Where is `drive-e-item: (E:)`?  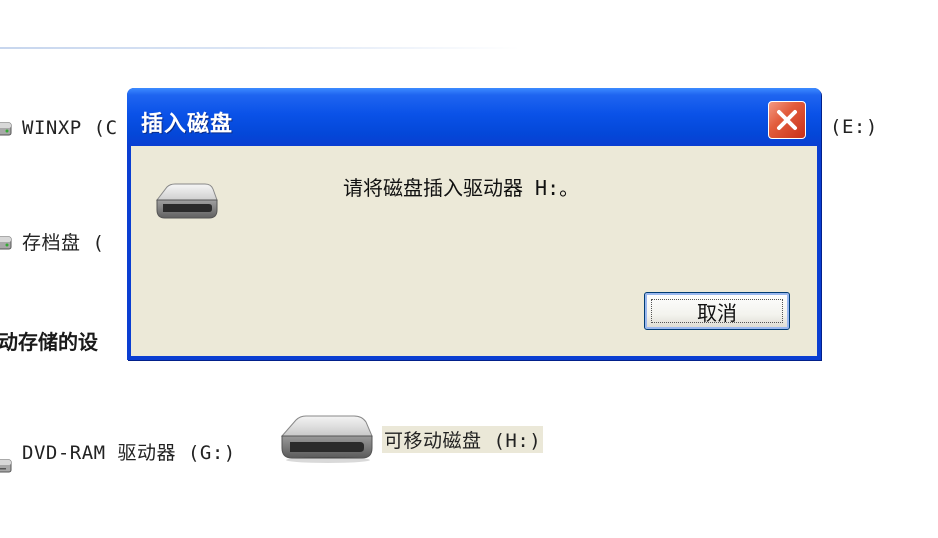 drive-e-item: (E:) is located at coordinates (854, 127).